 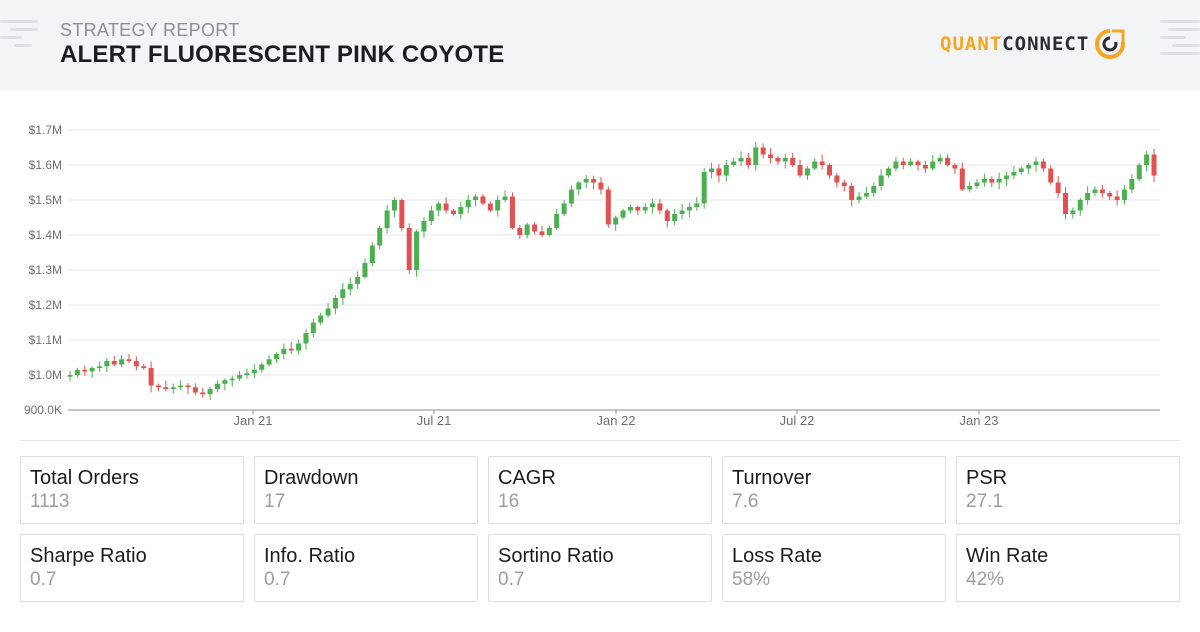 I want to click on metric-card-loss-rate: Loss Rate 58%, so click(x=834, y=568).